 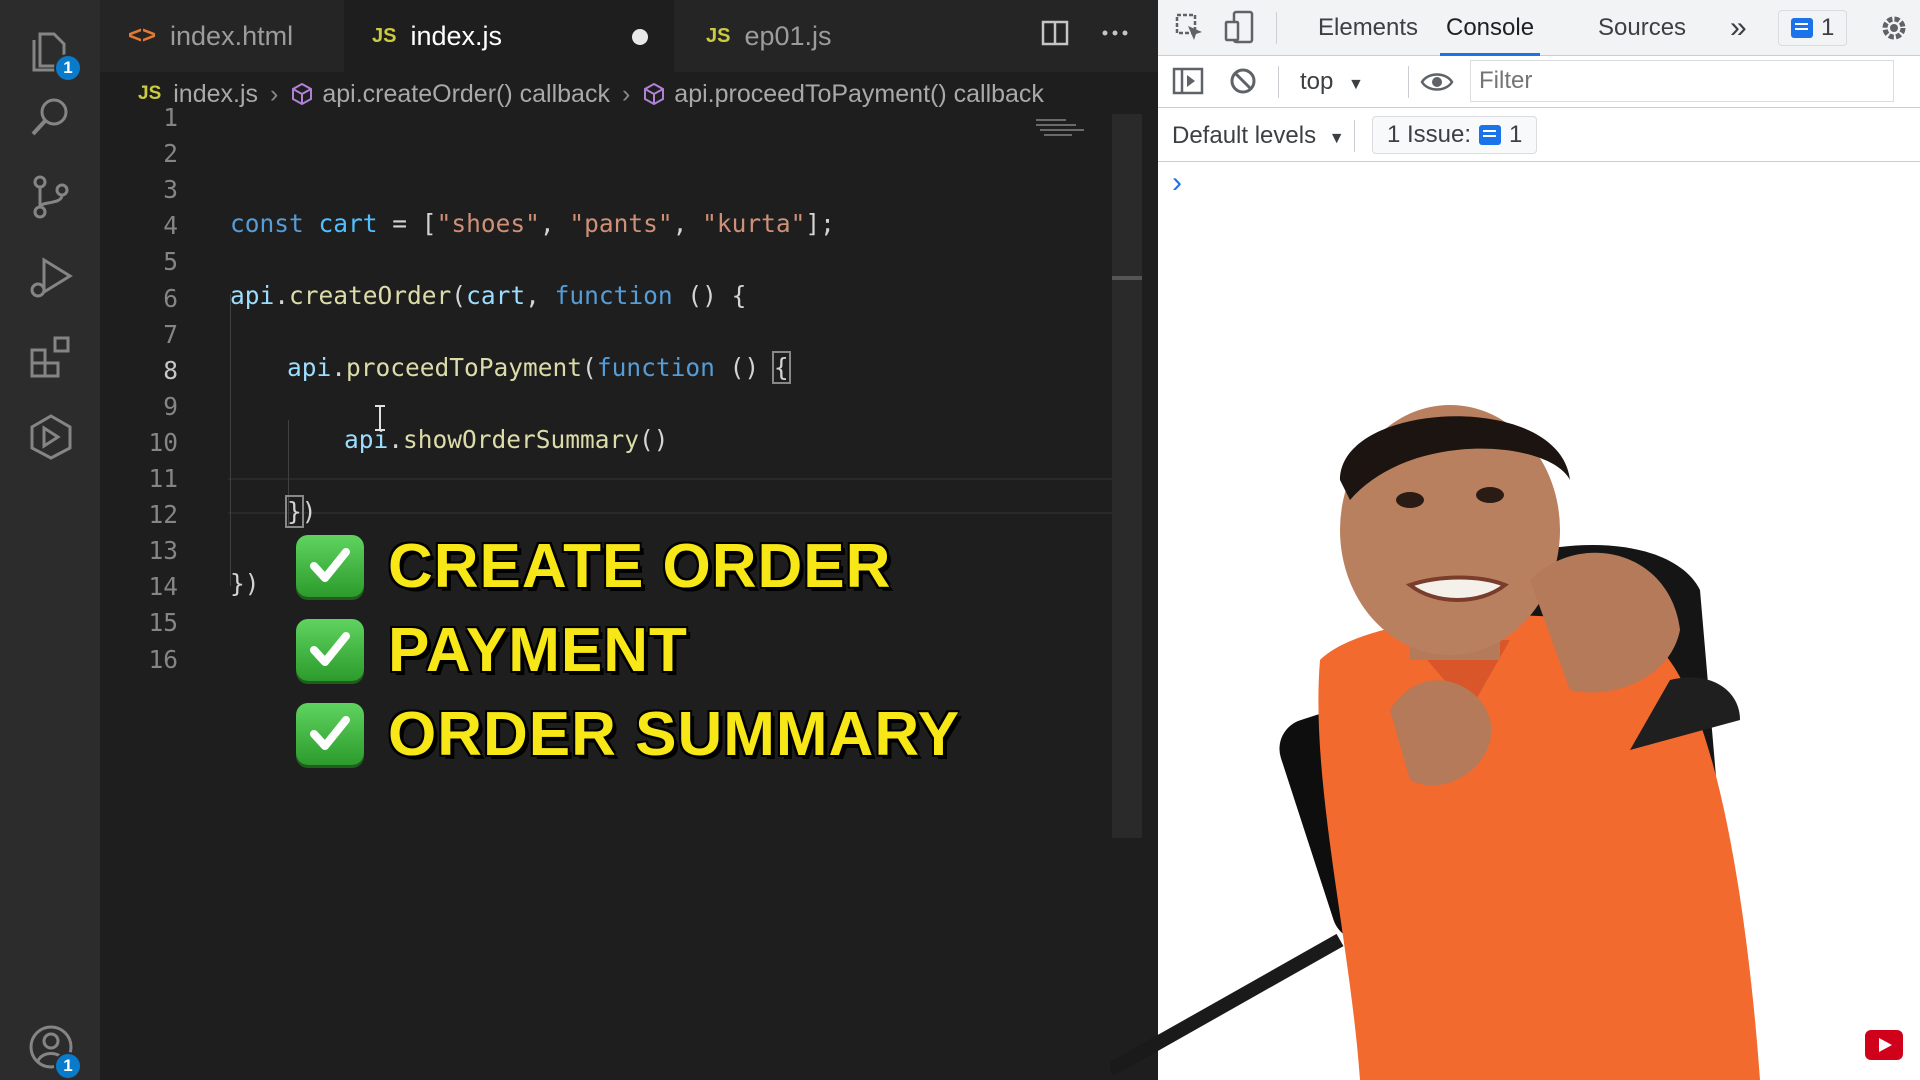 I want to click on dropdown-arrow-icon: ▼, so click(x=1356, y=84).